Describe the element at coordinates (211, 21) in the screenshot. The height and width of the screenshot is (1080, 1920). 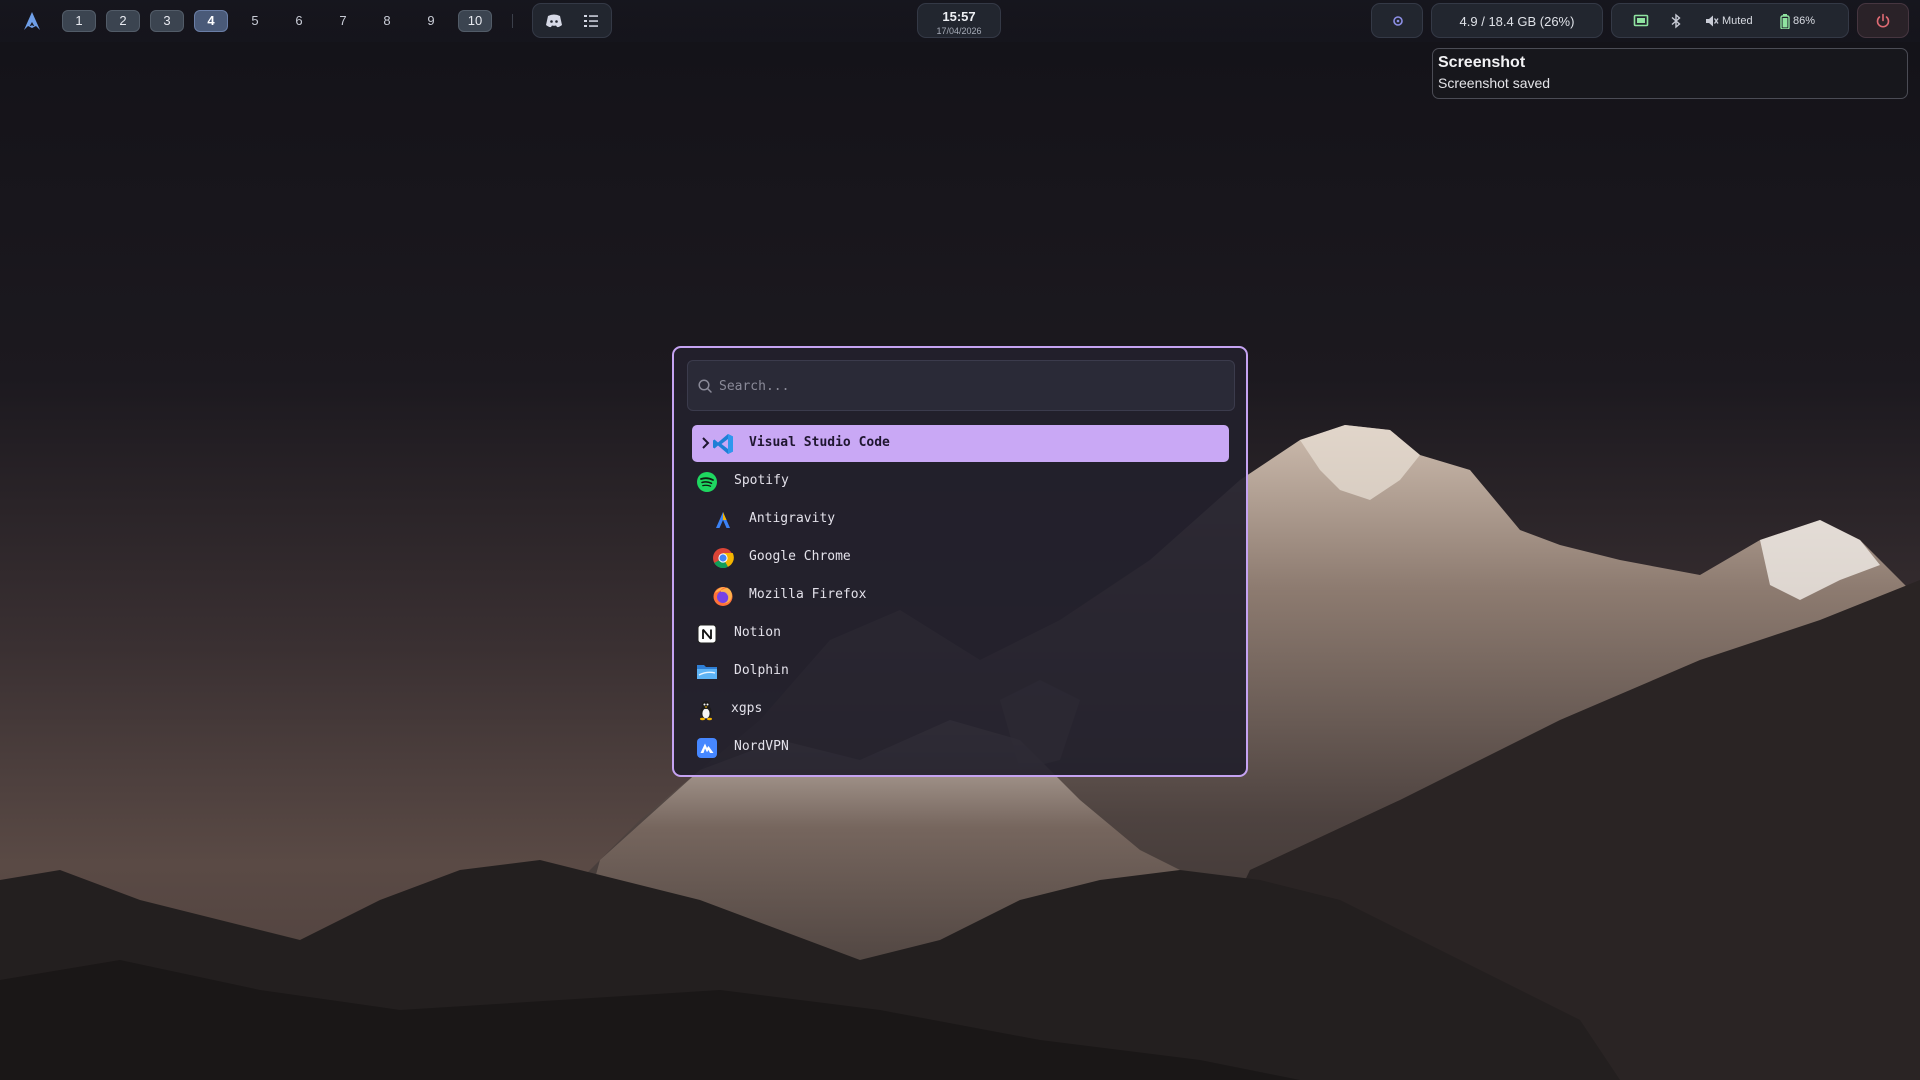
I see `workspace-4: 4` at that location.